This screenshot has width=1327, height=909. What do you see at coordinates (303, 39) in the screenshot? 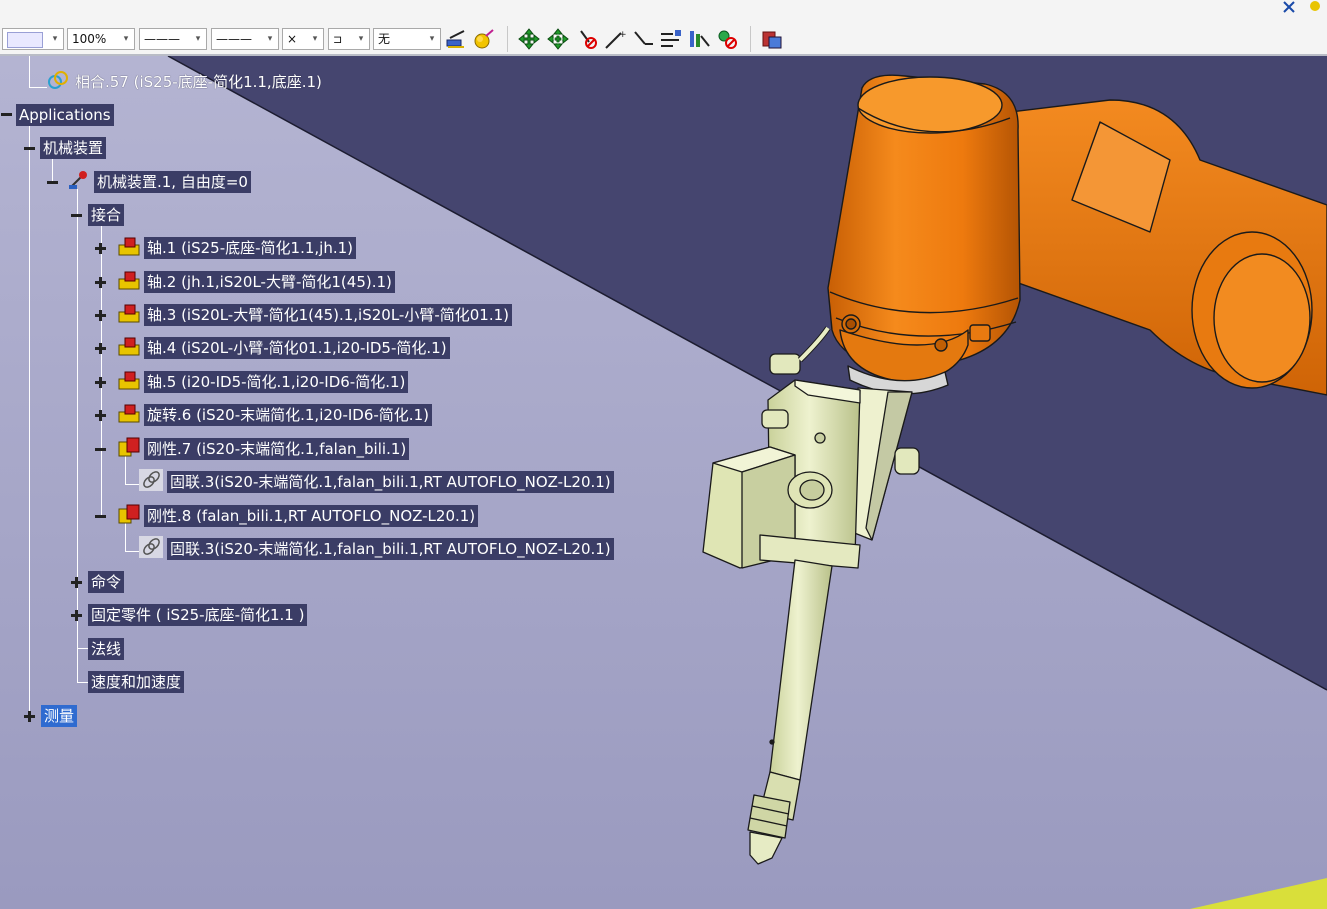
I see `point-symbol-combo: × ▾` at bounding box center [303, 39].